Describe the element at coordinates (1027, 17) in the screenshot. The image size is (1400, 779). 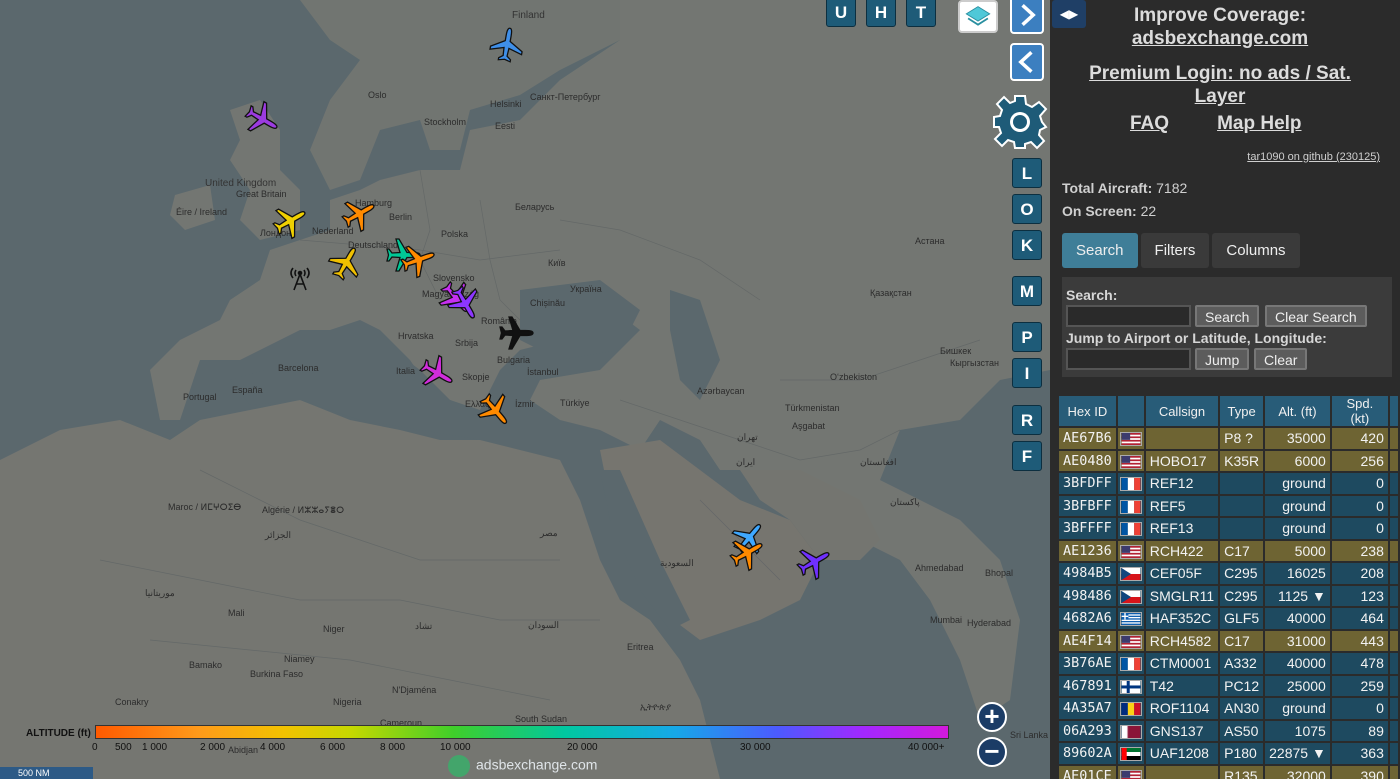
I see `expand-sidebar-button` at that location.